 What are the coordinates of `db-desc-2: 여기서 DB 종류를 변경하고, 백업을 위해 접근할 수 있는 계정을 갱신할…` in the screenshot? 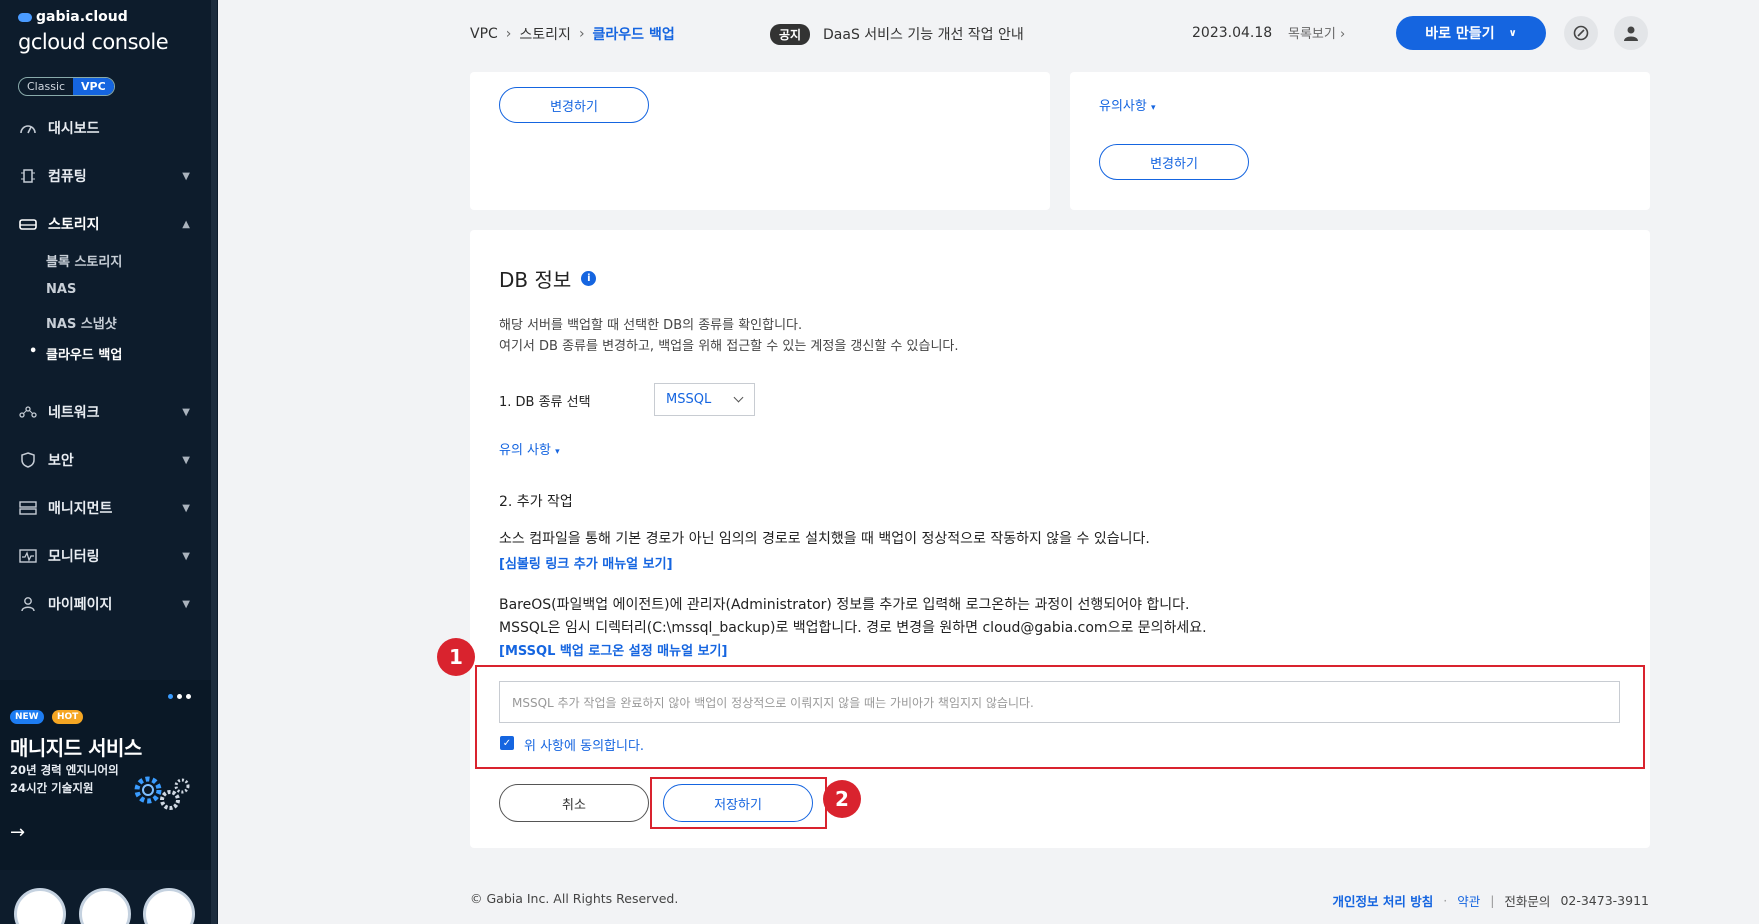 It's located at (729, 346).